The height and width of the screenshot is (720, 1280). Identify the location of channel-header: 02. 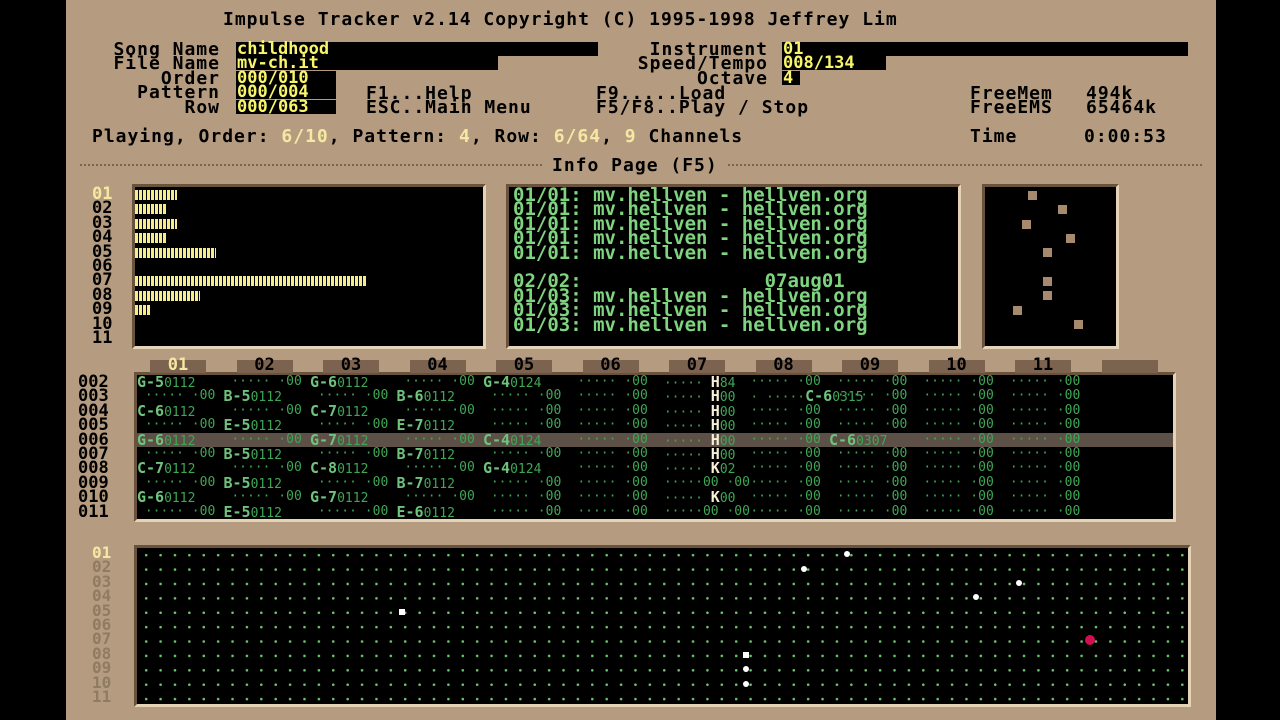
(265, 365).